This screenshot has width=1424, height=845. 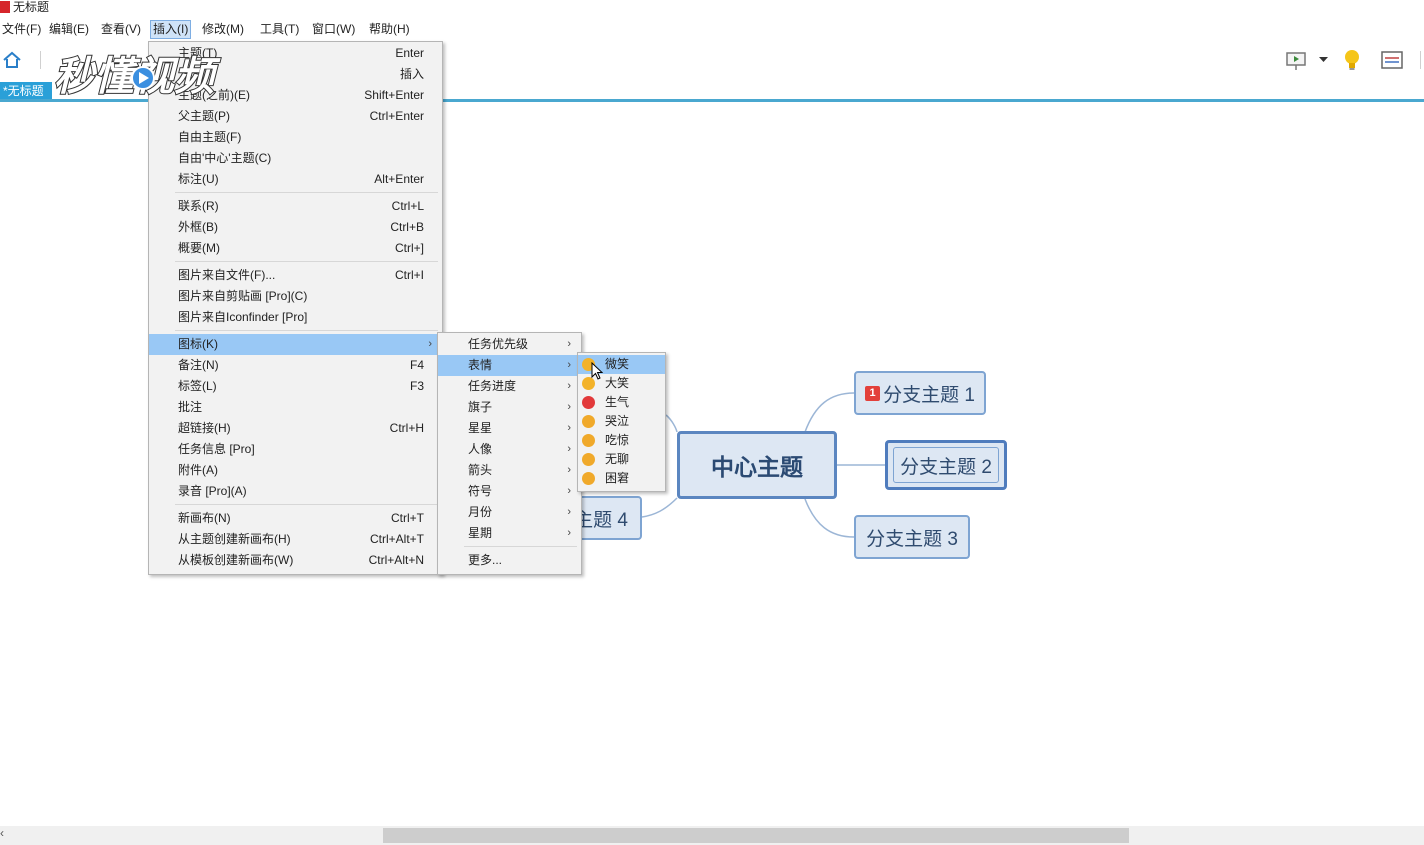 What do you see at coordinates (509, 386) in the screenshot?
I see `submenu-item-task-progress: 任务进度 ›` at bounding box center [509, 386].